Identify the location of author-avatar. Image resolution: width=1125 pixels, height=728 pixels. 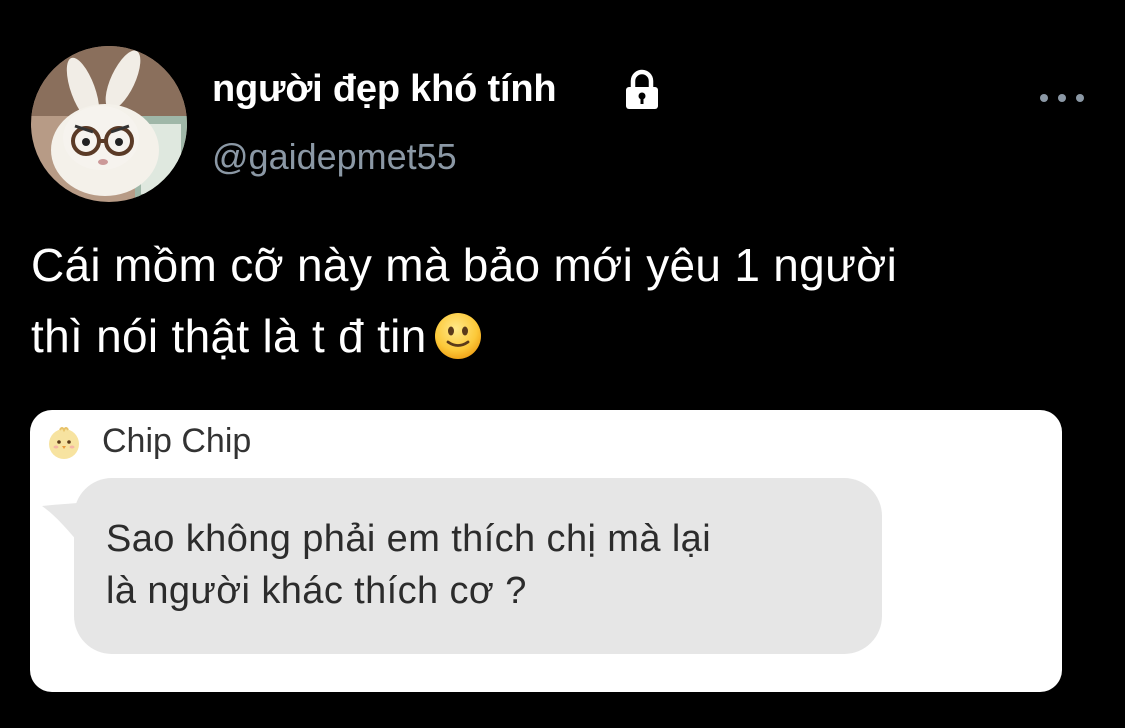
(109, 124).